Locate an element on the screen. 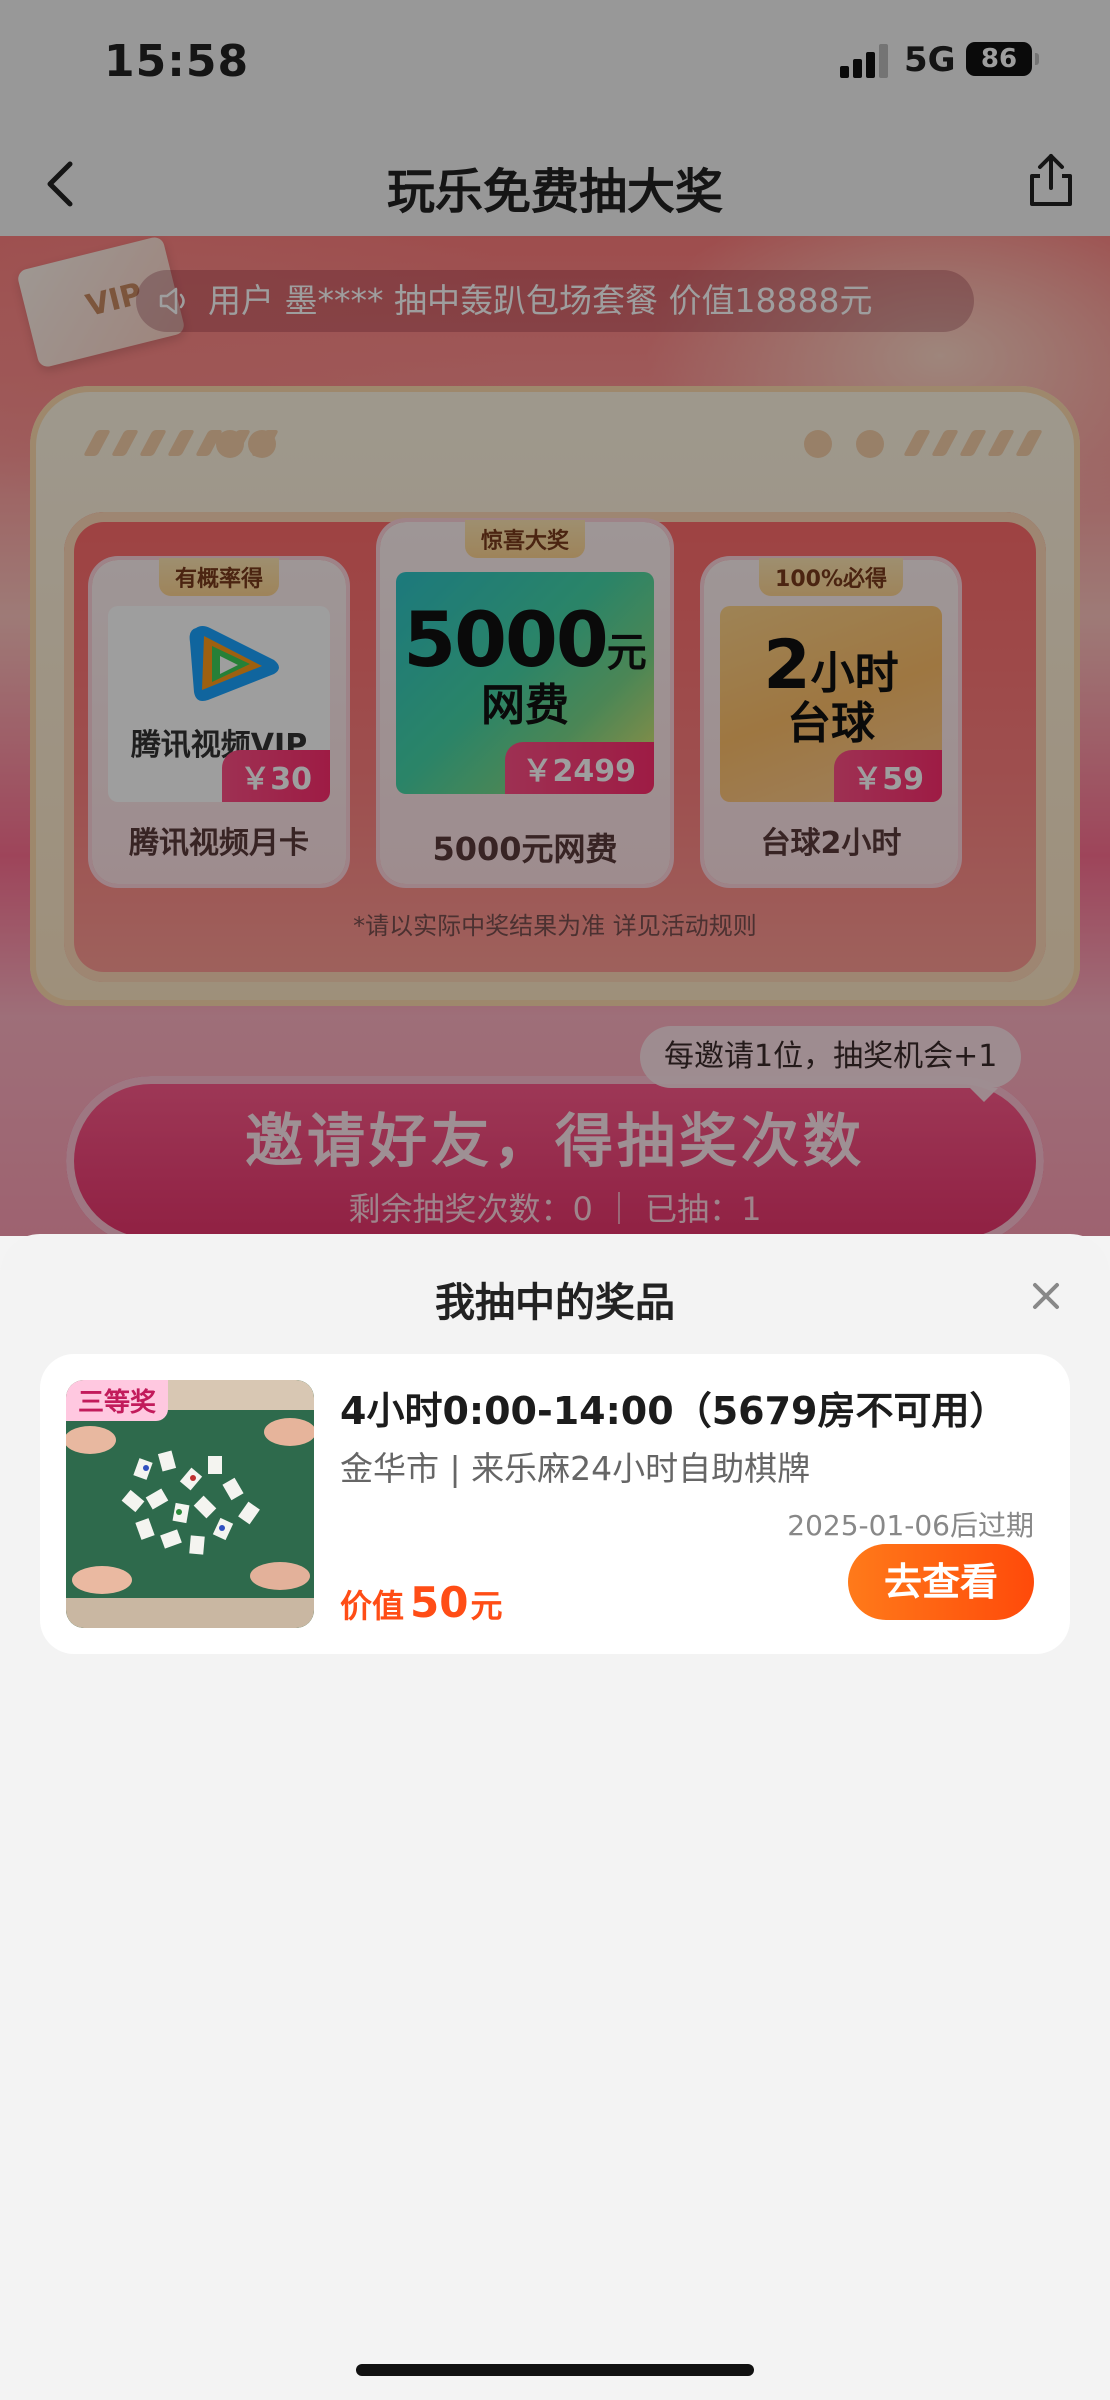 The height and width of the screenshot is (2400, 1110). view-prize-button: 去查看 is located at coordinates (941, 1582).